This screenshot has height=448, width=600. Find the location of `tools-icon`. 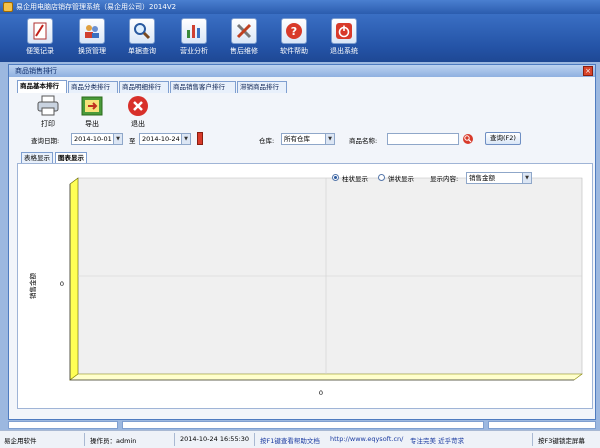

tools-icon is located at coordinates (244, 31).